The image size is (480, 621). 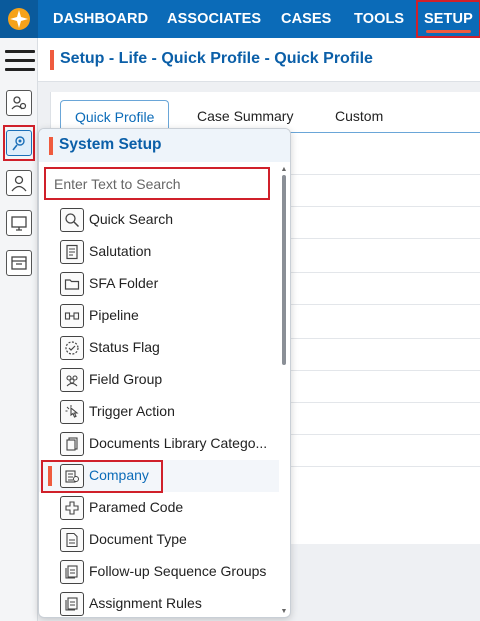 What do you see at coordinates (114, 315) in the screenshot?
I see `item-label: Pipeline` at bounding box center [114, 315].